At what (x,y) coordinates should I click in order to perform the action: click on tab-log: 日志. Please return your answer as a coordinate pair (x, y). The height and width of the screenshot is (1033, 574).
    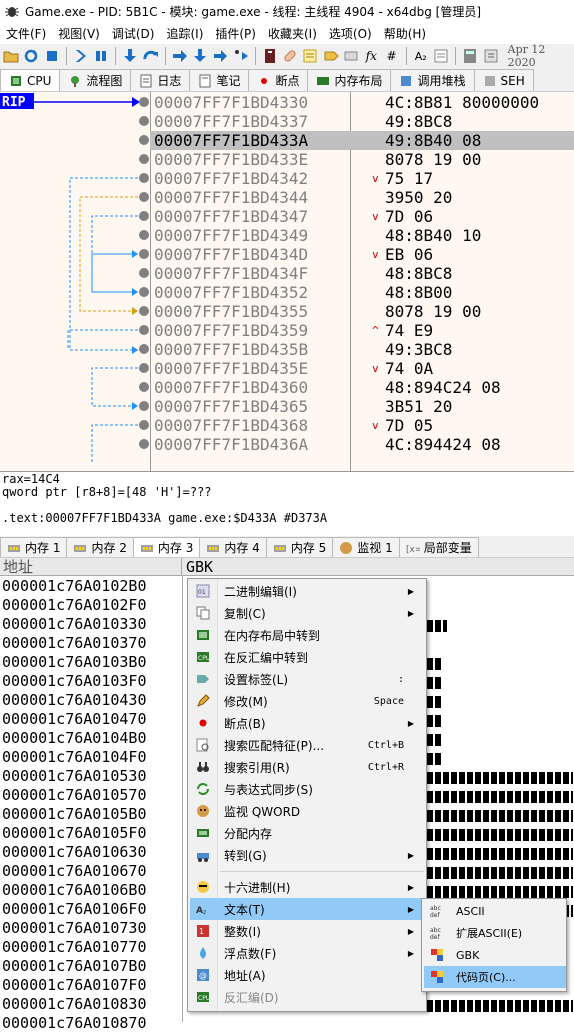
    Looking at the image, I should click on (160, 80).